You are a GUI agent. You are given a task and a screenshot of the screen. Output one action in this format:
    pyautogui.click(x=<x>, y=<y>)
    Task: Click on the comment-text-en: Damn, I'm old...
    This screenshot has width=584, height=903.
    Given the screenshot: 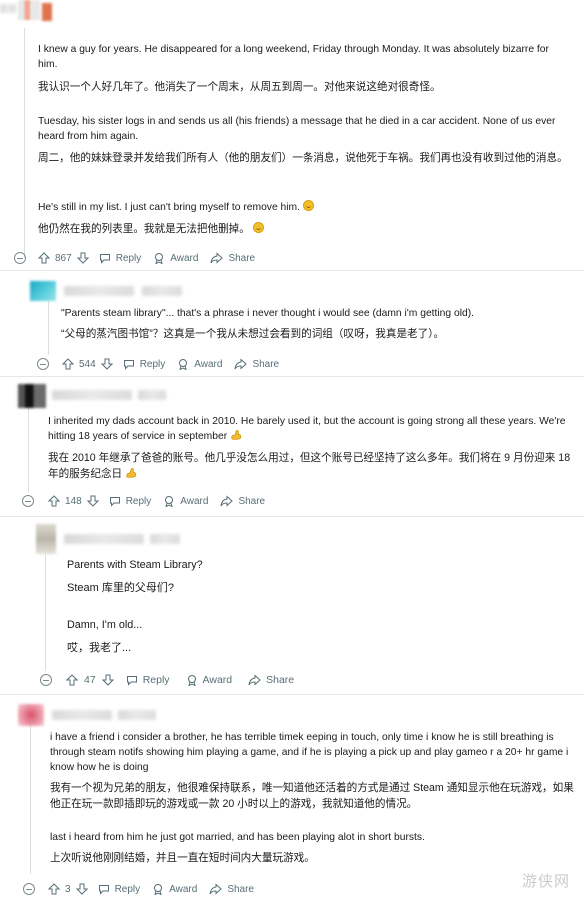 What is the action you would take?
    pyautogui.click(x=105, y=625)
    